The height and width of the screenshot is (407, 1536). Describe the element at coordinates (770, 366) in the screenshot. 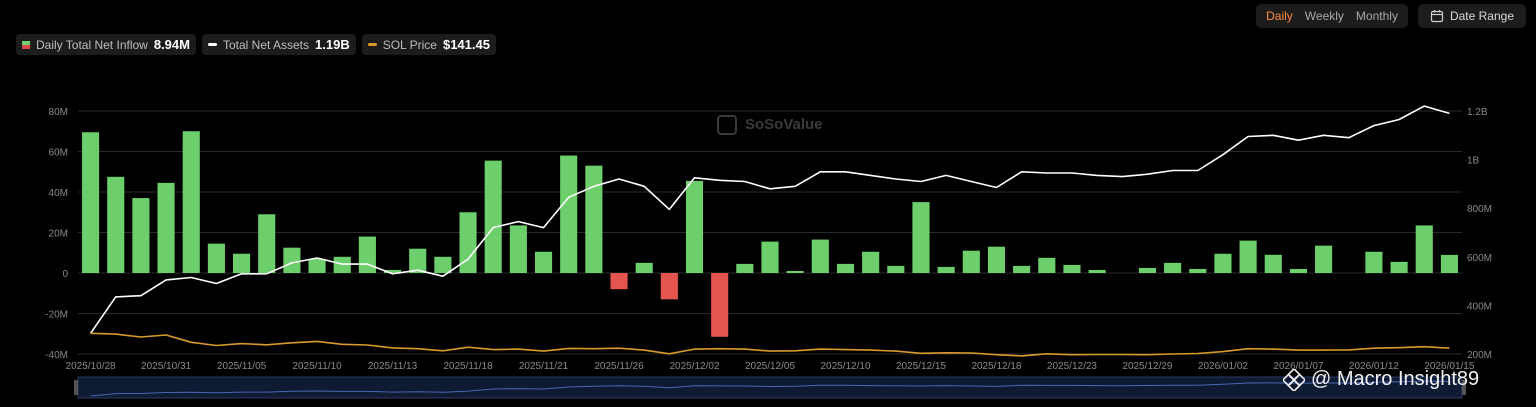

I see `x-tick-label: 2025/12/05` at that location.